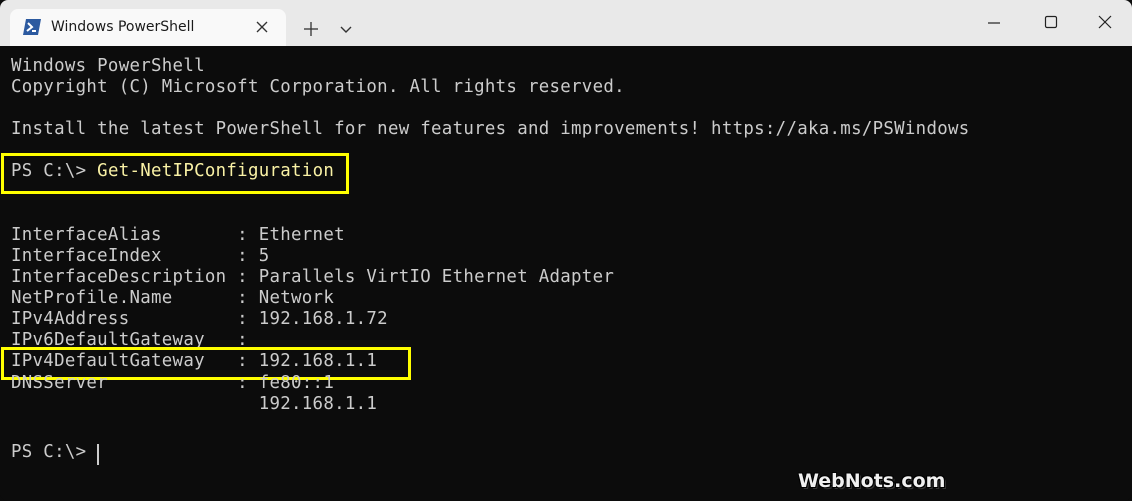 This screenshot has height=501, width=1132. What do you see at coordinates (178, 235) in the screenshot?
I see `output-interface-alias: InterfaceAlias : Ethernet` at bounding box center [178, 235].